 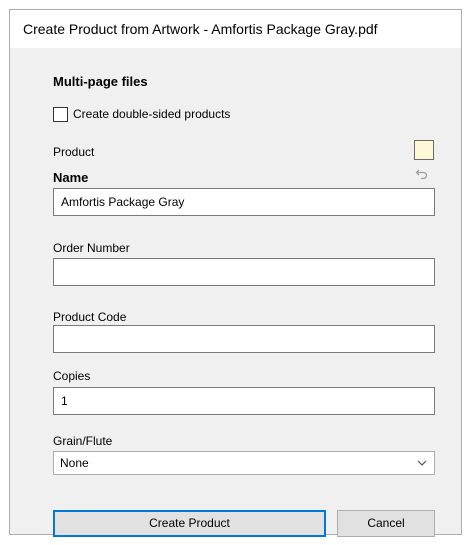 What do you see at coordinates (152, 114) in the screenshot?
I see `double-sided-label: Create double-sided products` at bounding box center [152, 114].